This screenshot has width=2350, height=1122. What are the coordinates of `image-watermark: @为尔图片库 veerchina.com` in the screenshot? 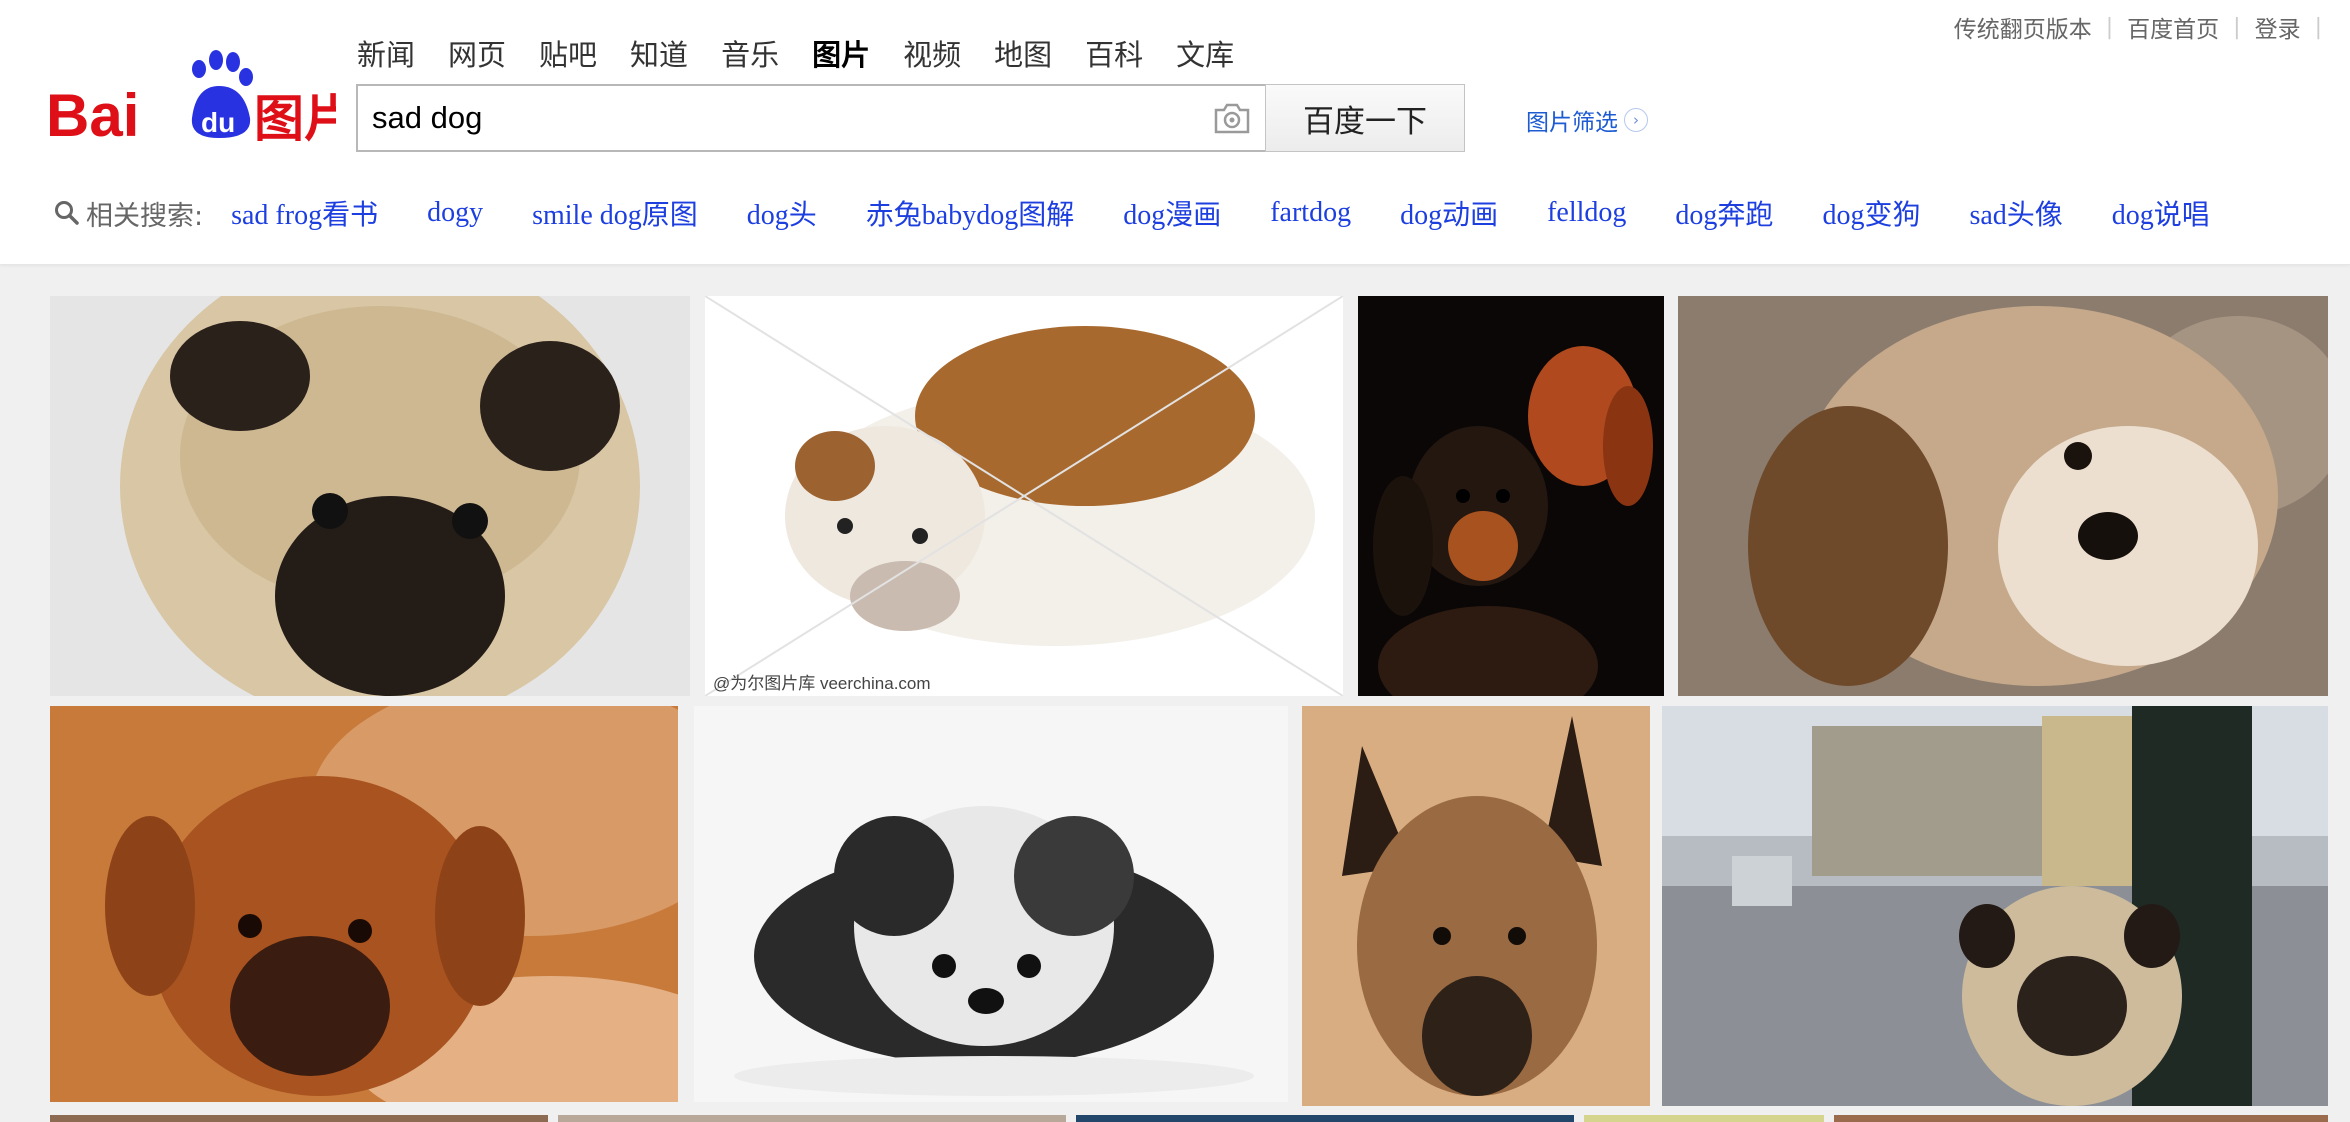 It's located at (822, 683).